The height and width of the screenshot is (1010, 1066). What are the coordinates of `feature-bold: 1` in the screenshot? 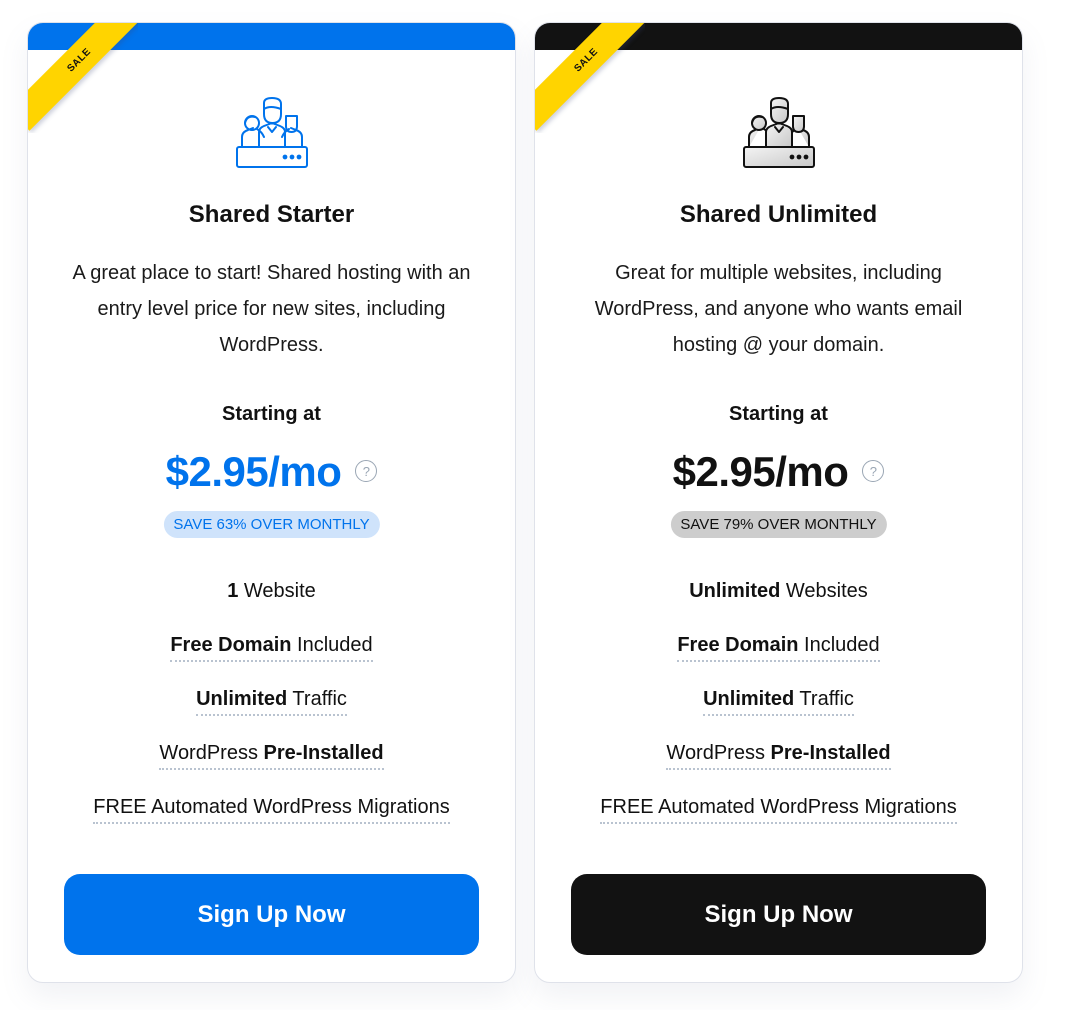 It's located at (233, 591).